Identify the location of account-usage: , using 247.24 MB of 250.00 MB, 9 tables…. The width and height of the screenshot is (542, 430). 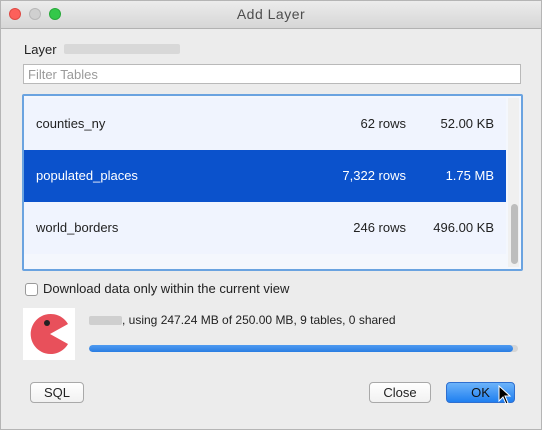
(242, 320).